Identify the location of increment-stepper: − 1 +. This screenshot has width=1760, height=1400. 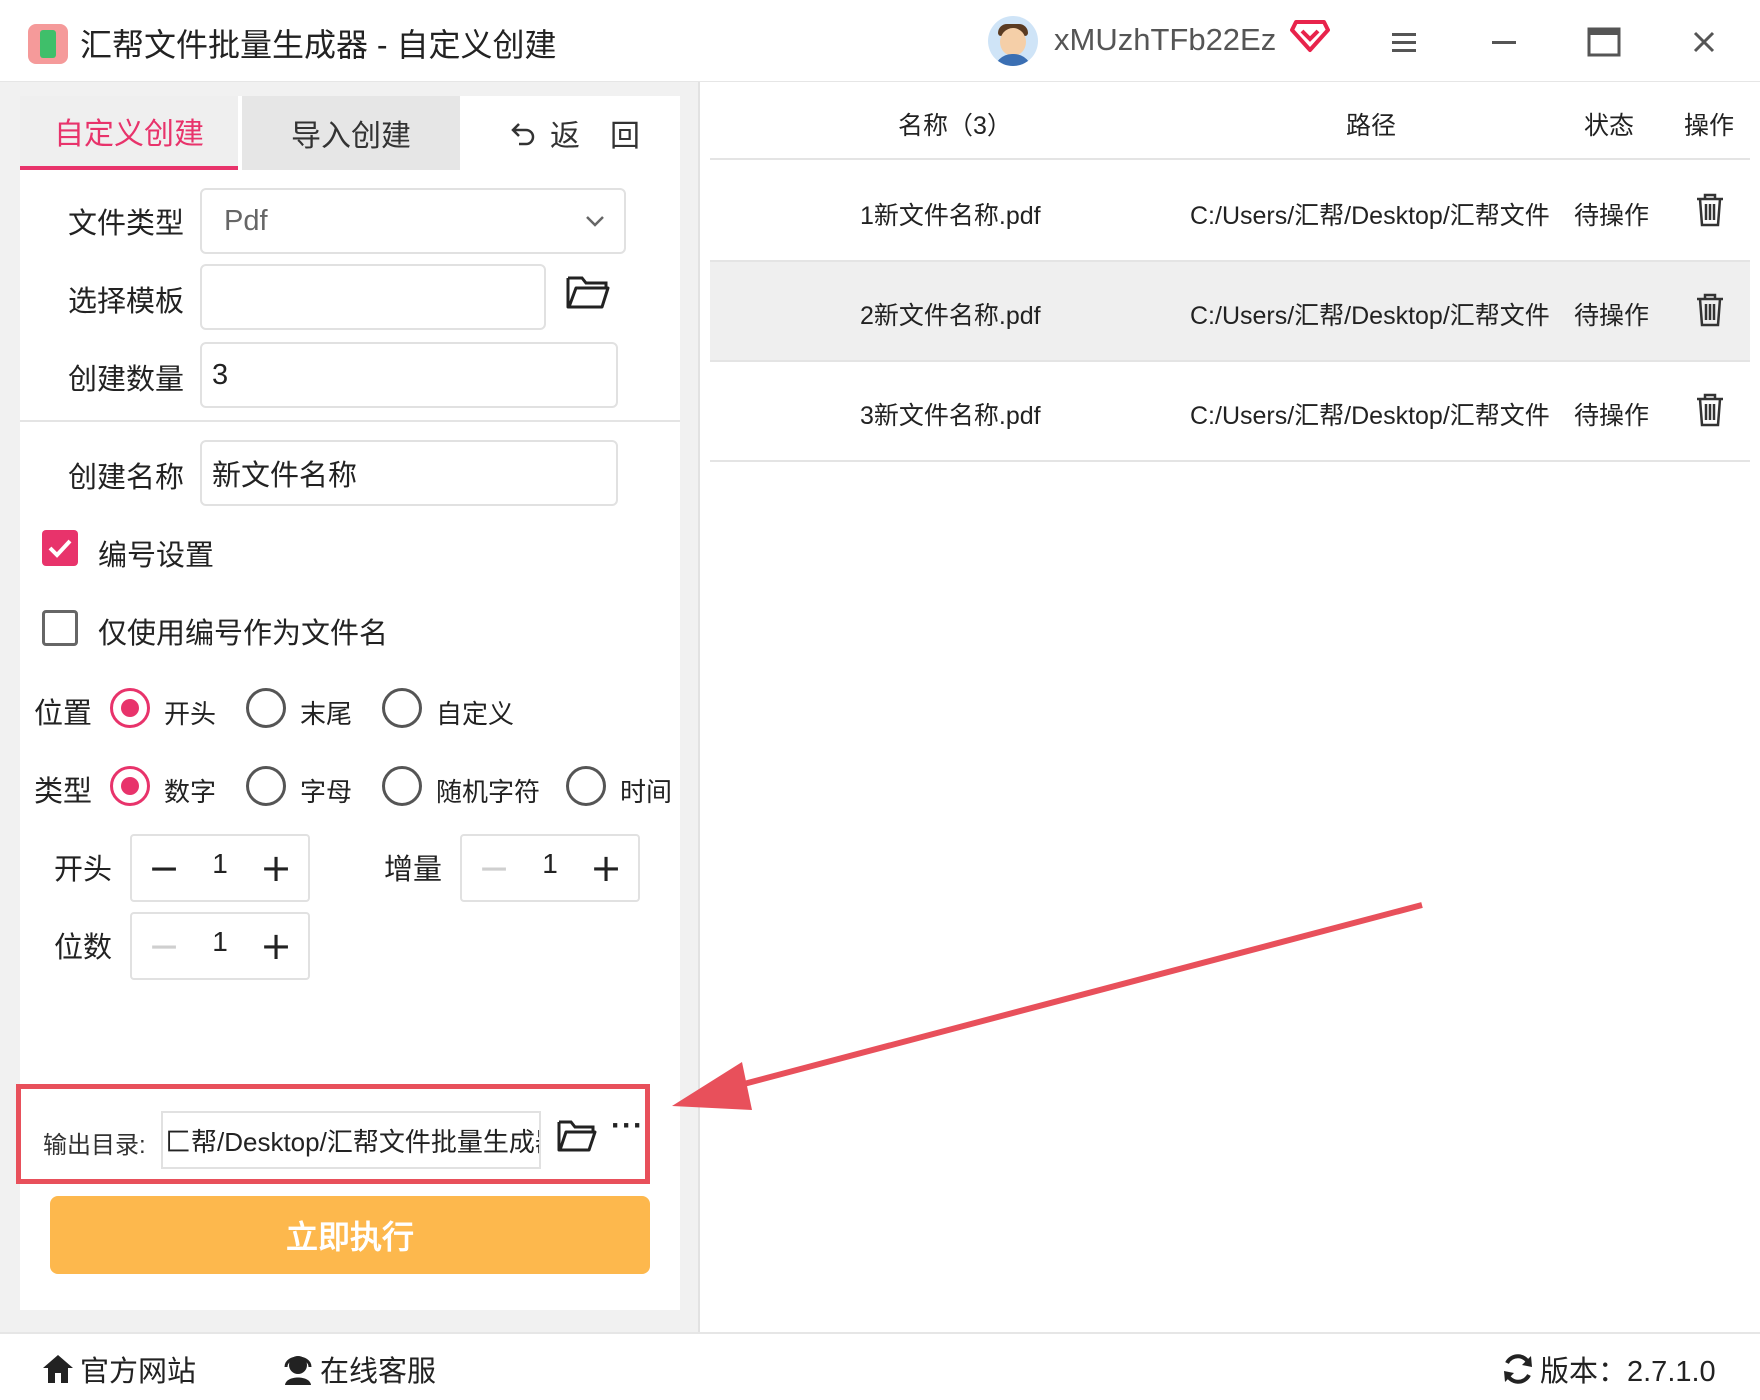
(550, 868).